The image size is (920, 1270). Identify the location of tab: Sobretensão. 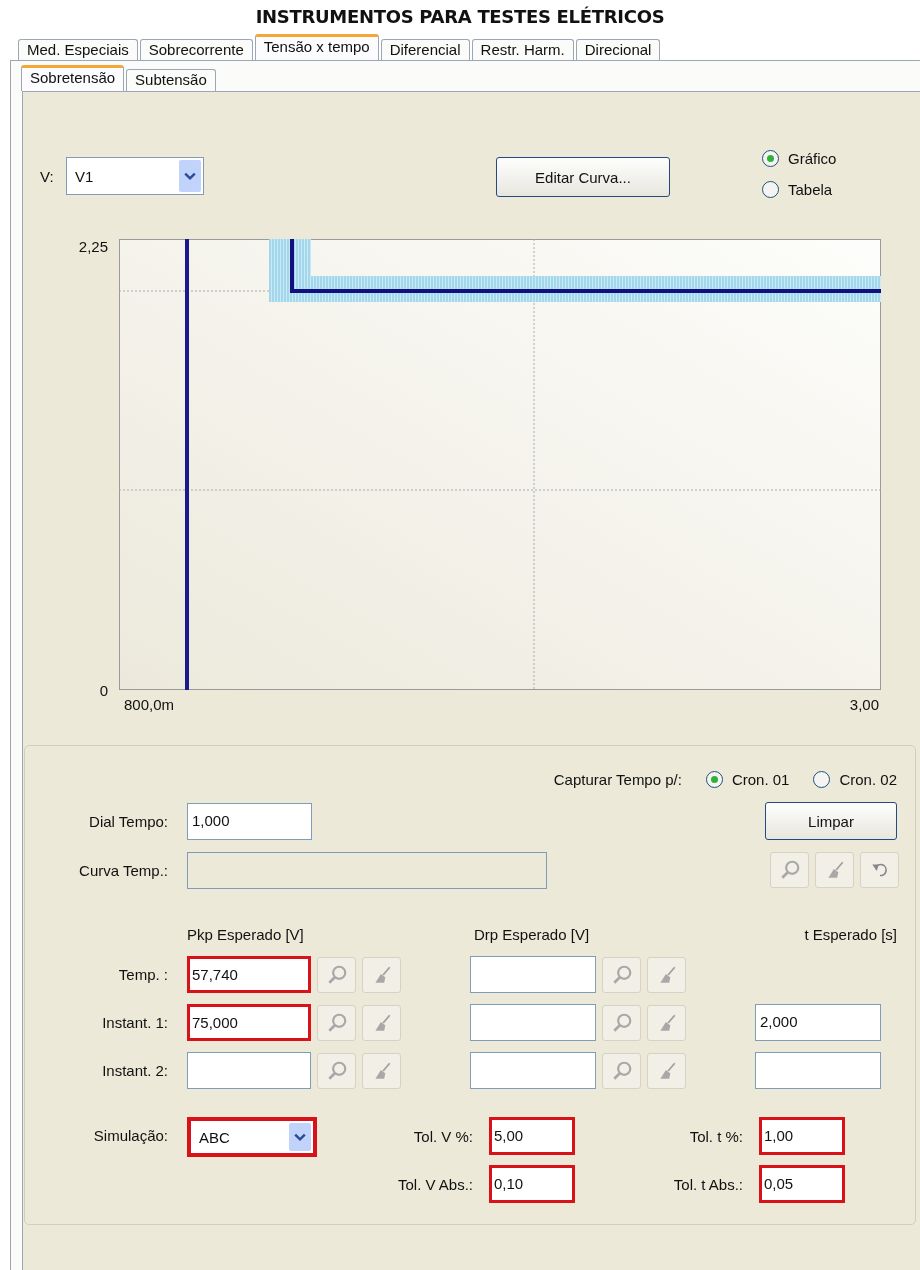
(73, 78).